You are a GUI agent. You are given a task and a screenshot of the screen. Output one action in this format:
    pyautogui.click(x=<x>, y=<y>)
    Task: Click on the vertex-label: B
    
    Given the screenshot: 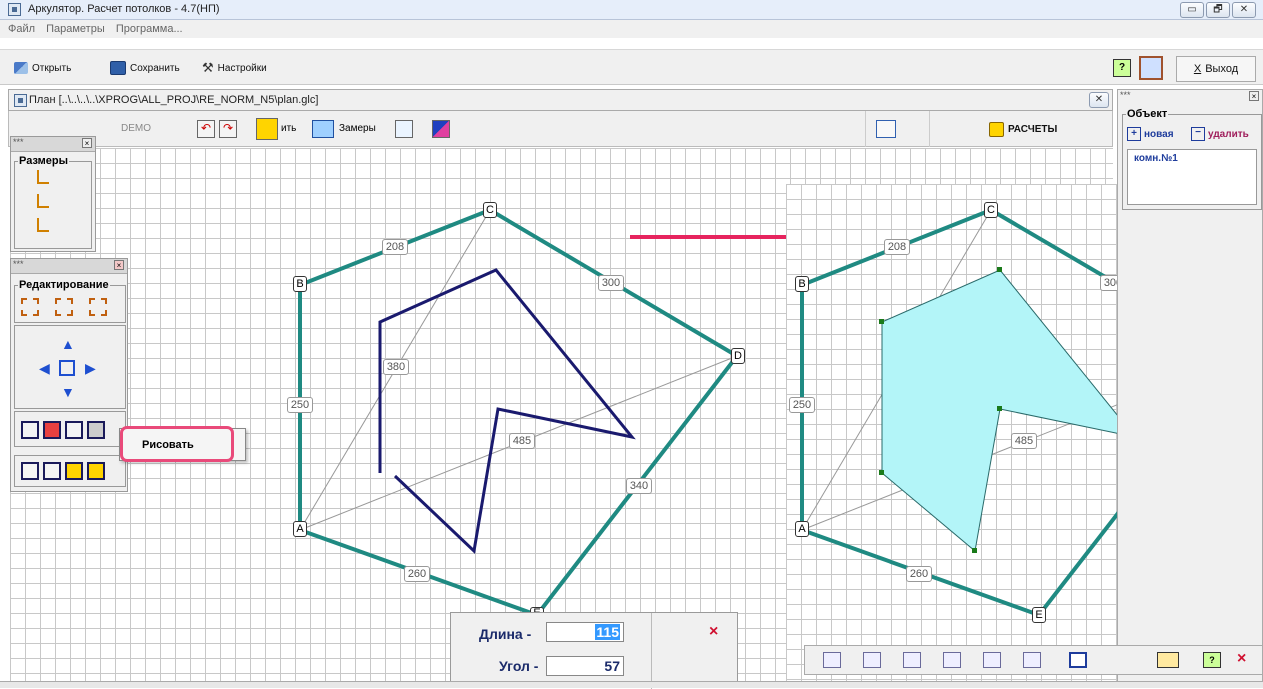 What is the action you would take?
    pyautogui.click(x=802, y=284)
    